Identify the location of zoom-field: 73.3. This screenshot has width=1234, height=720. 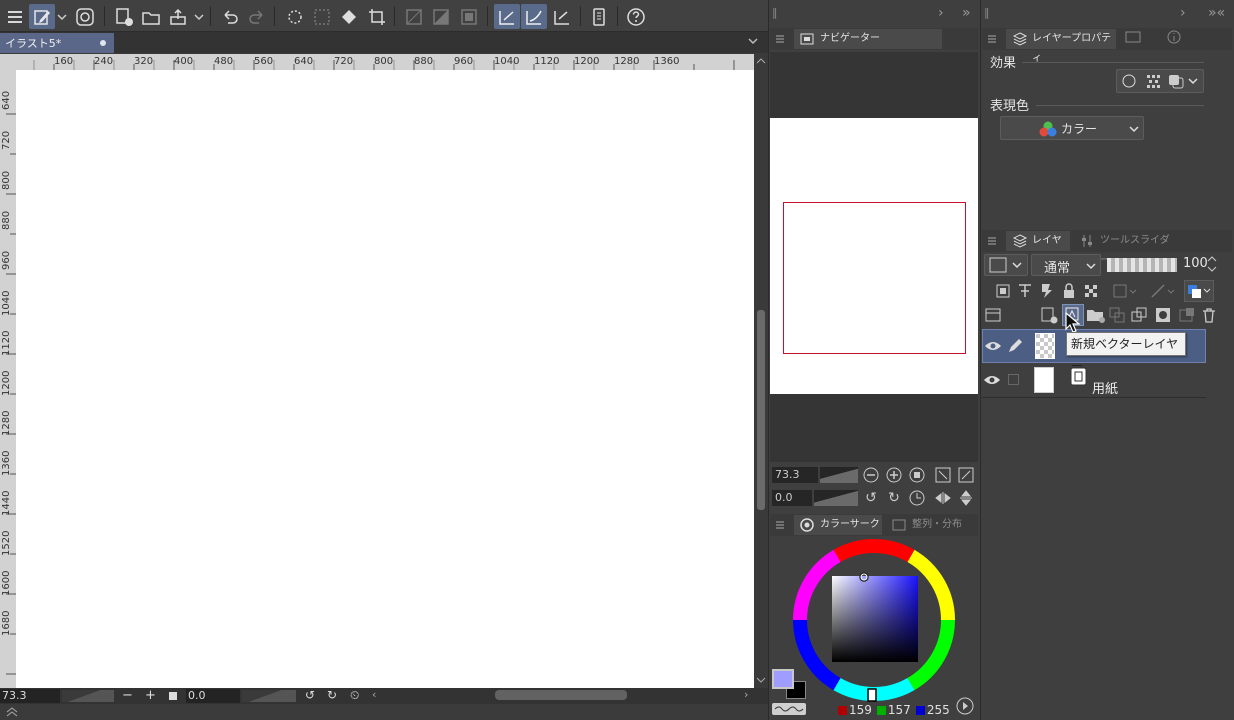
(30, 696).